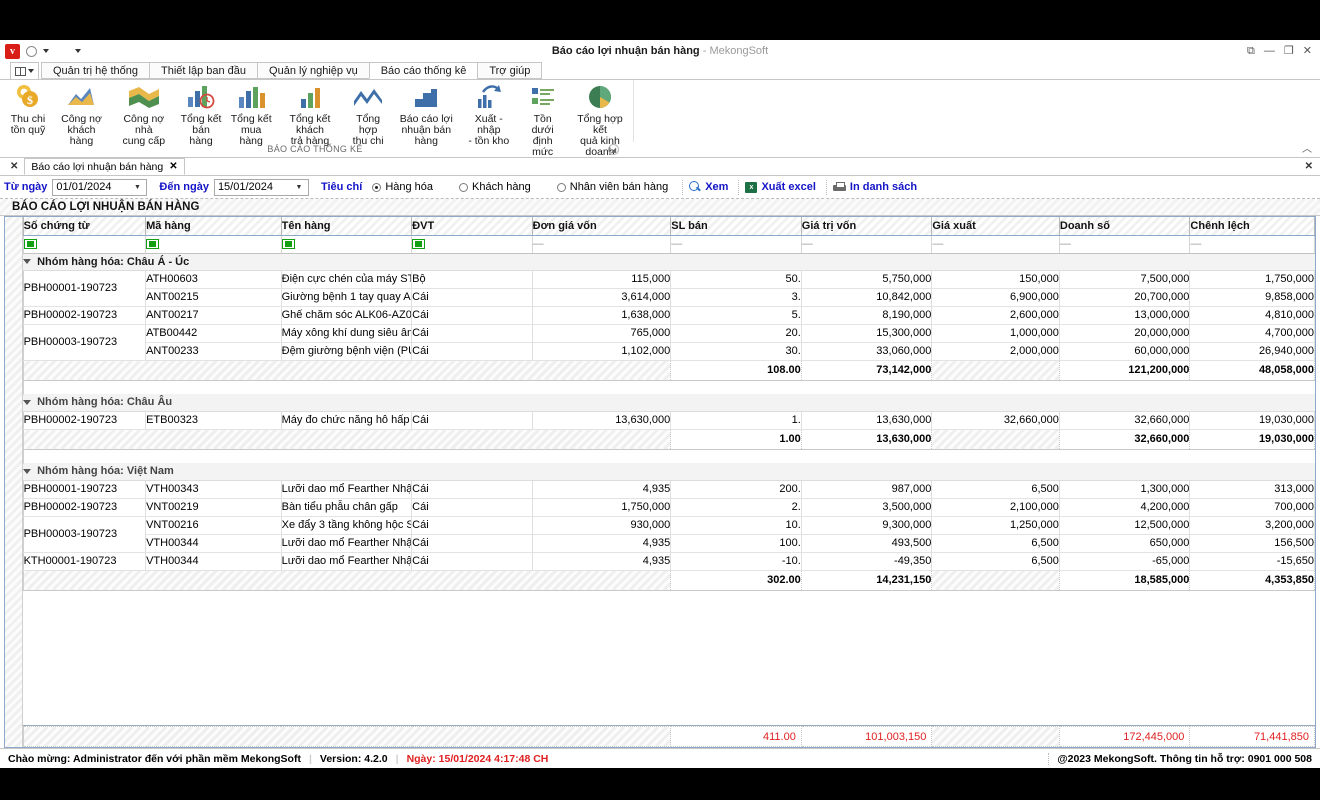 Image resolution: width=1320 pixels, height=800 pixels. What do you see at coordinates (510, 70) in the screenshot?
I see `ribbon-tab-tro-giup: Trợ giúp` at bounding box center [510, 70].